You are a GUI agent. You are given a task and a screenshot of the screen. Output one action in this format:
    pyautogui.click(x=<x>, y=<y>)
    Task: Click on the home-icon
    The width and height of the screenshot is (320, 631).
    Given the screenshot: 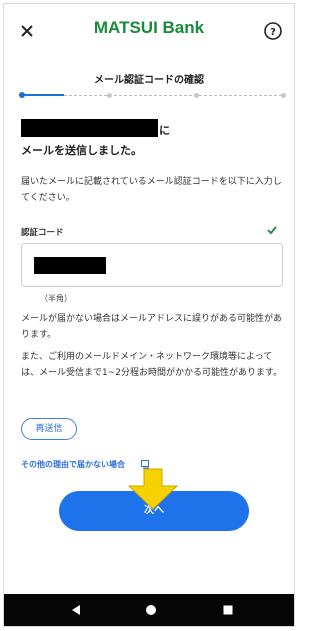 What is the action you would take?
    pyautogui.click(x=151, y=610)
    